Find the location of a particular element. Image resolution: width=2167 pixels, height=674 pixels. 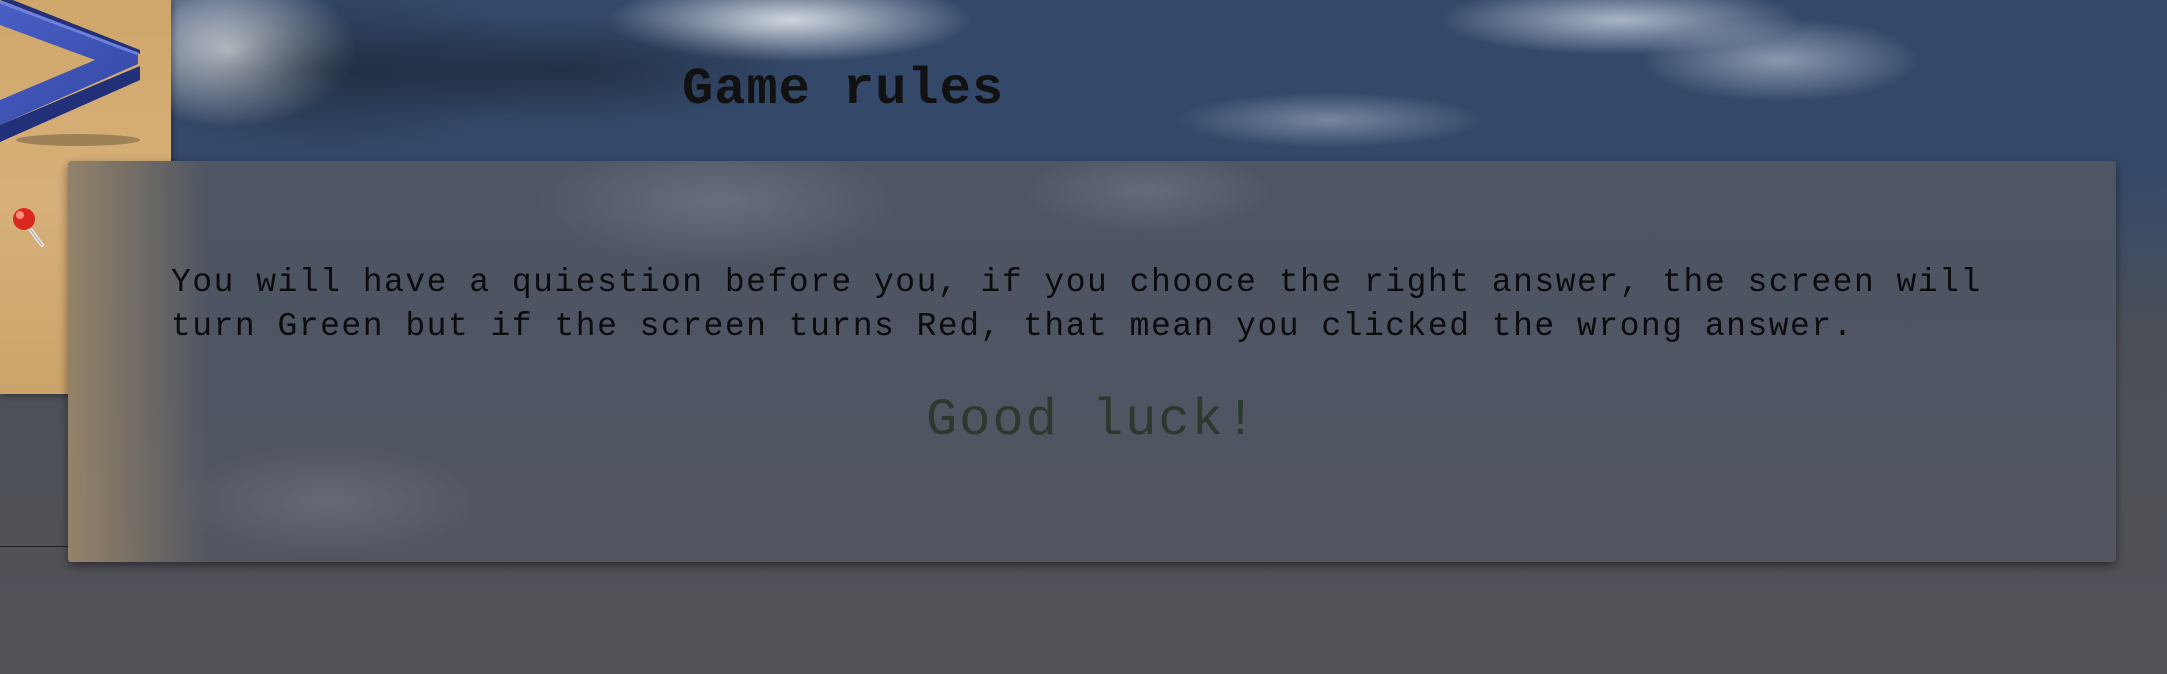

sidebar-divider is located at coordinates (34, 546).